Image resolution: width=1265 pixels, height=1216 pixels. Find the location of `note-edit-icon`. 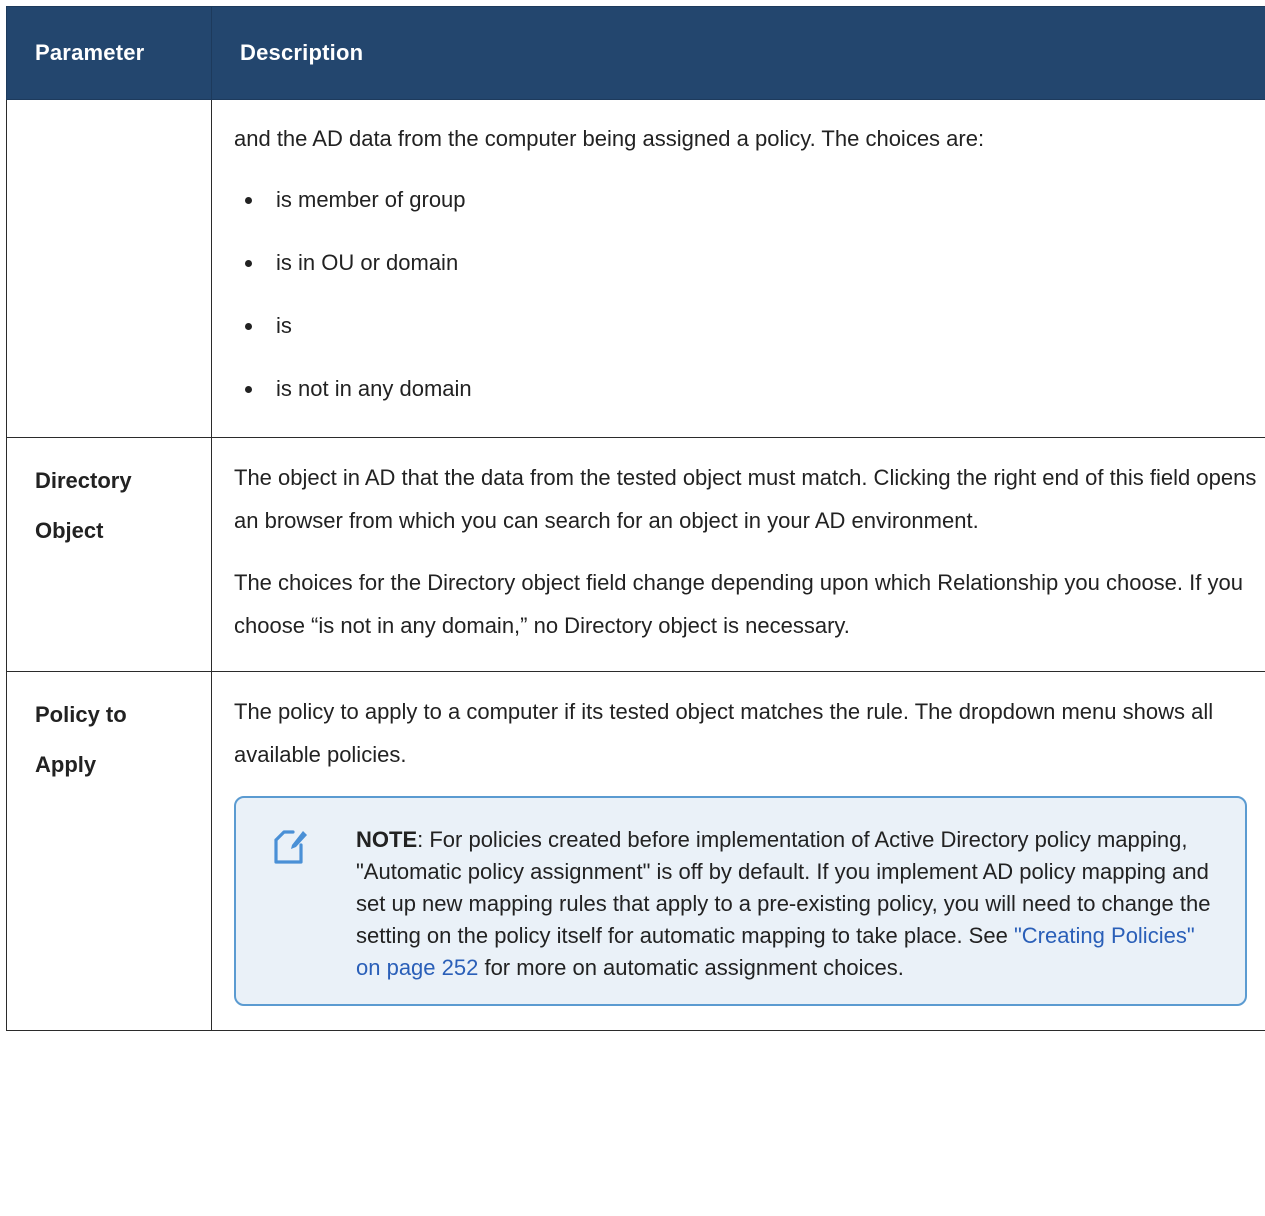

note-edit-icon is located at coordinates (290, 847).